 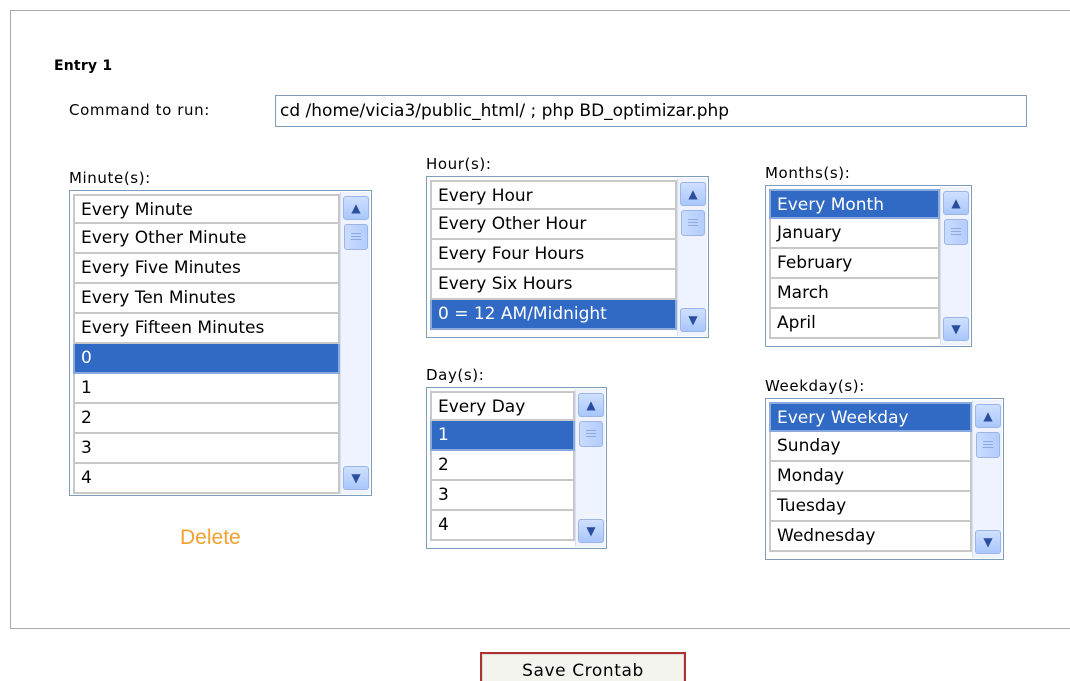 I want to click on minutes-option: Every Fifteen Minutes, so click(x=206, y=329).